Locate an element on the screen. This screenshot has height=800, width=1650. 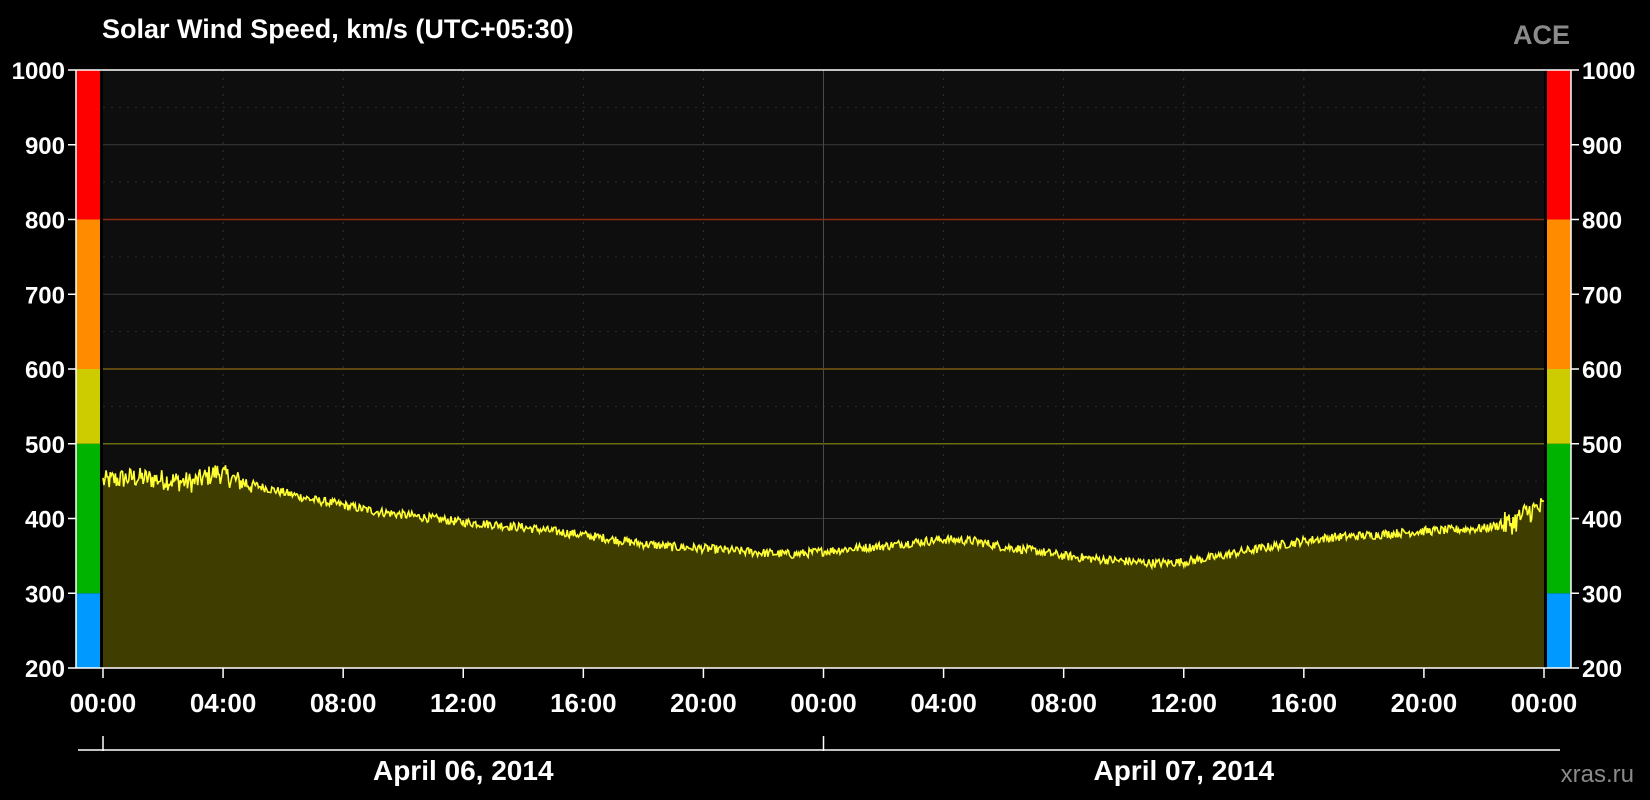
ytick-label-left-700: 700 is located at coordinates (45, 295).